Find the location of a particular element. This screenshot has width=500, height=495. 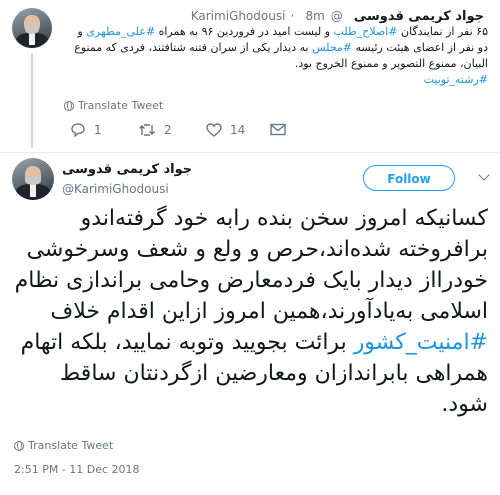

reply-icon is located at coordinates (78, 130).